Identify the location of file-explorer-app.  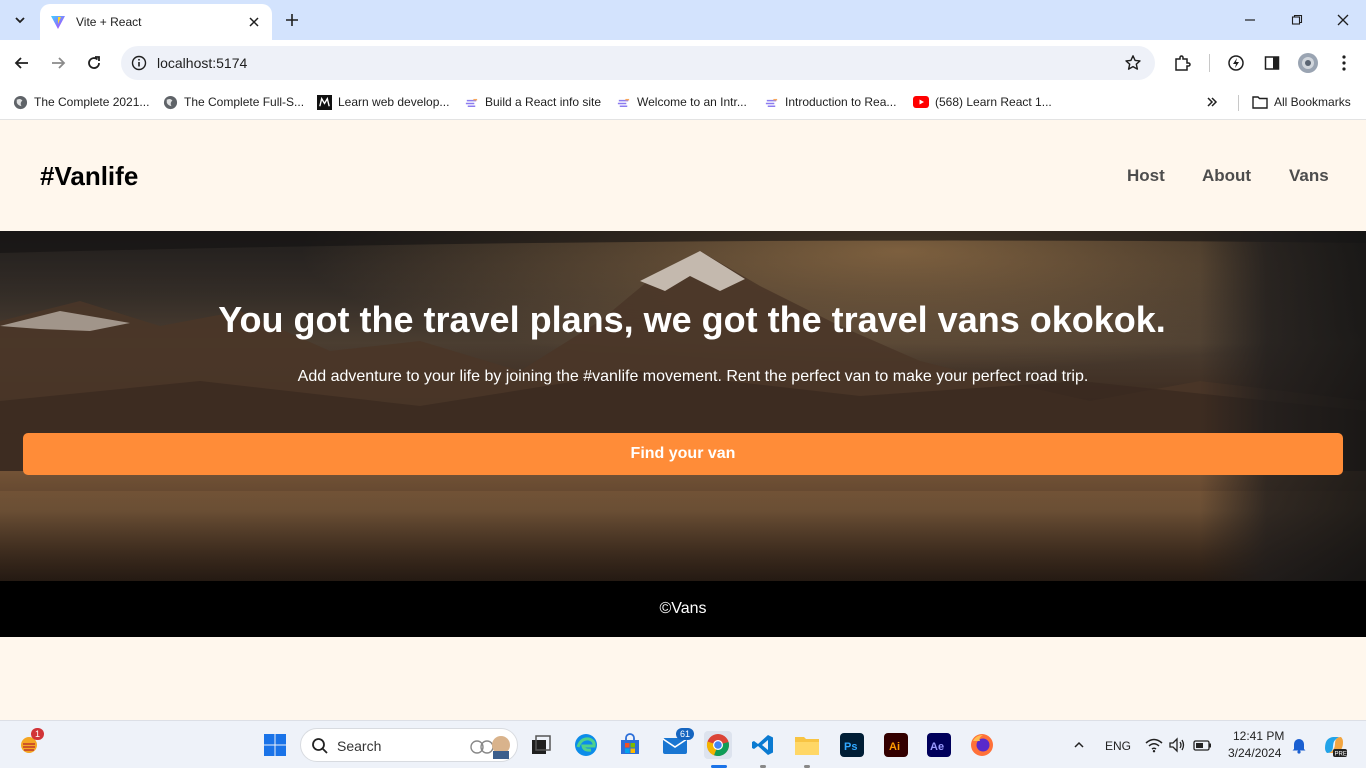
(807, 745).